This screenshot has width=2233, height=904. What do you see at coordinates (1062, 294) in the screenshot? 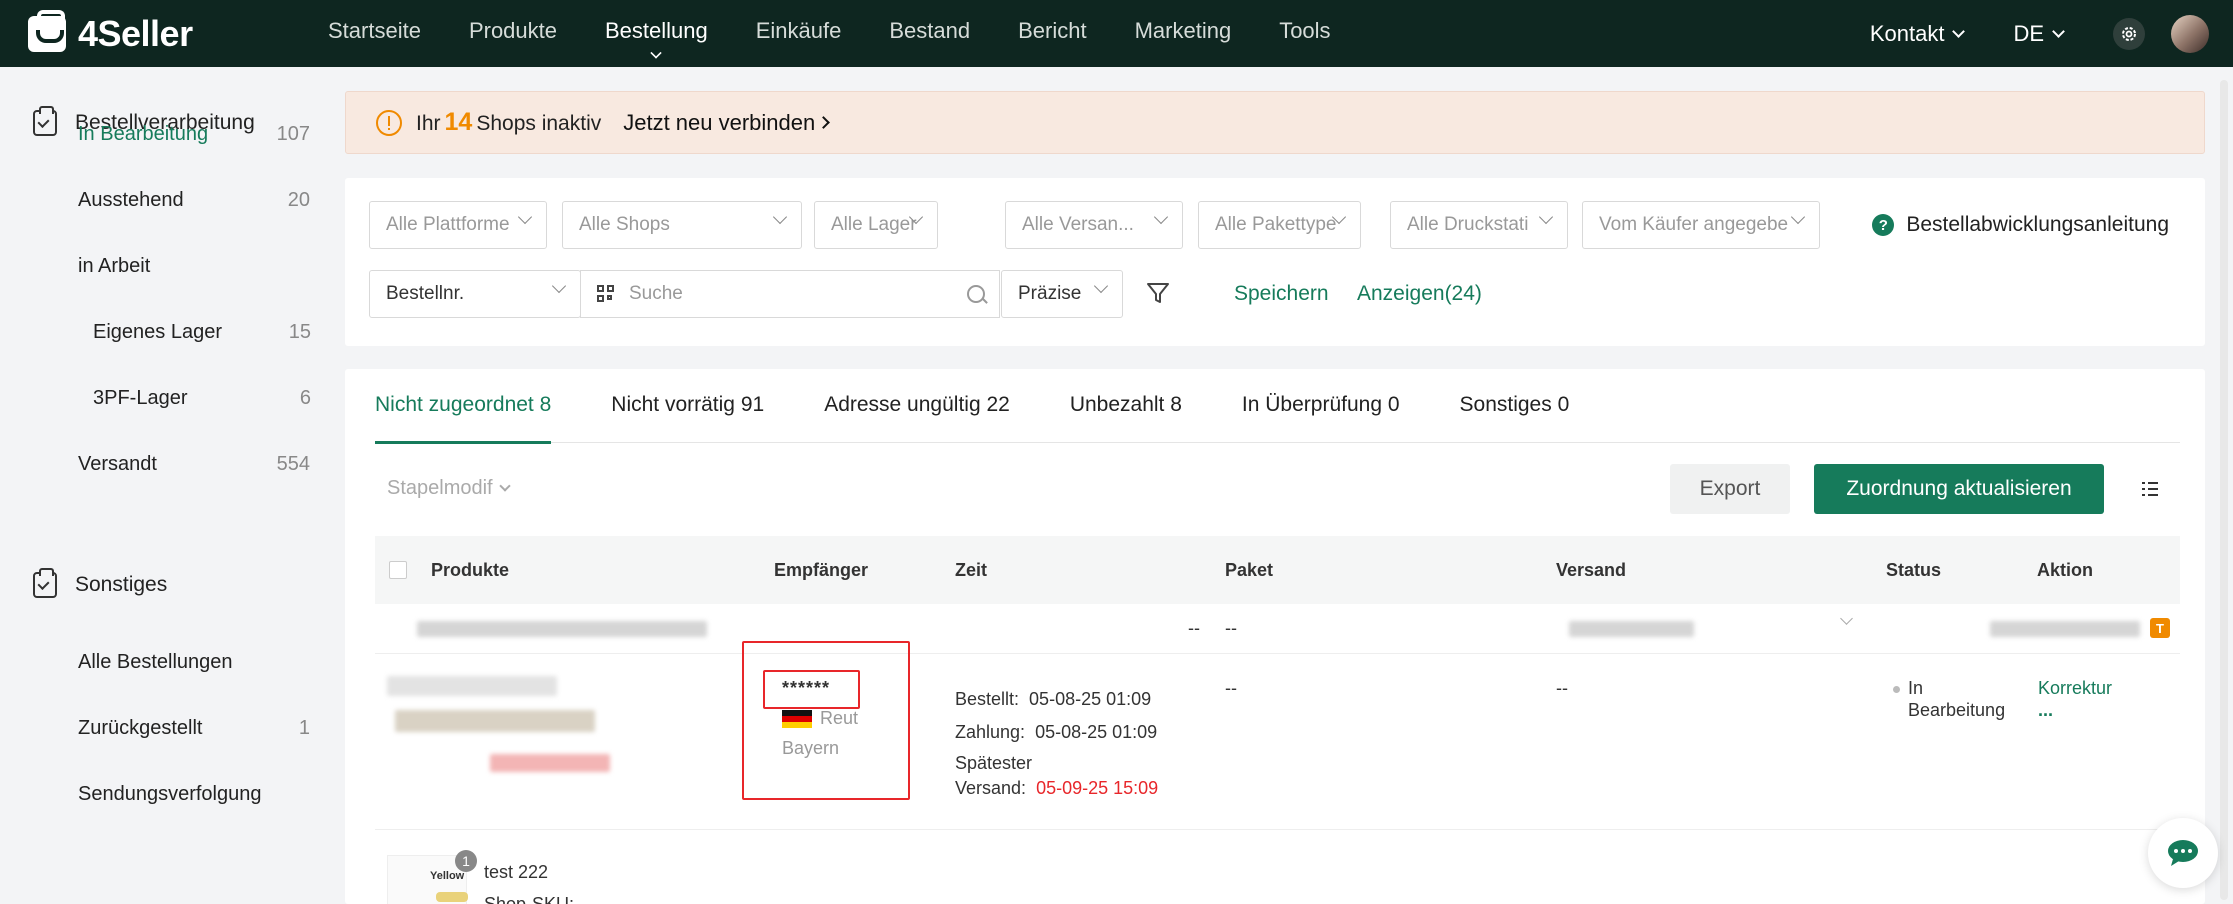
I see `match-mode-select: Präzise` at bounding box center [1062, 294].